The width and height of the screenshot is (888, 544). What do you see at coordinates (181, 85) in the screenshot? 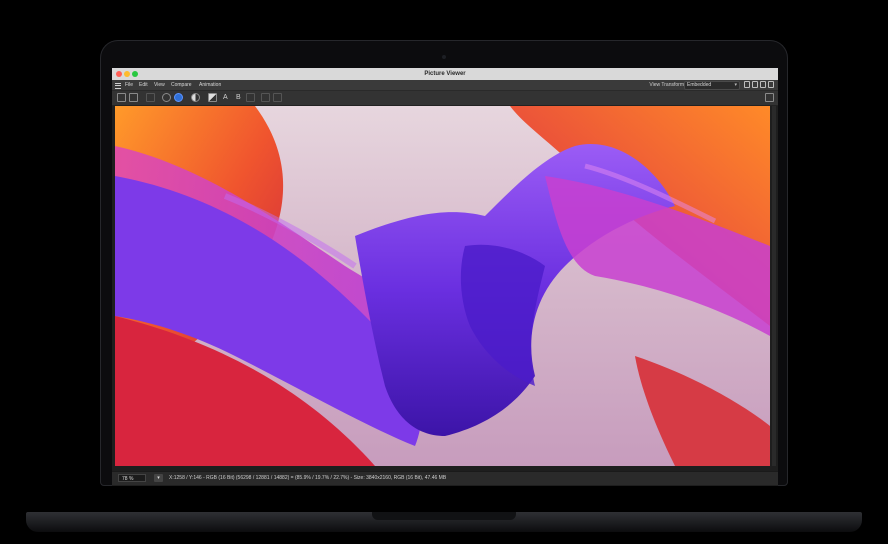
I see `menu-compare: Compare` at bounding box center [181, 85].